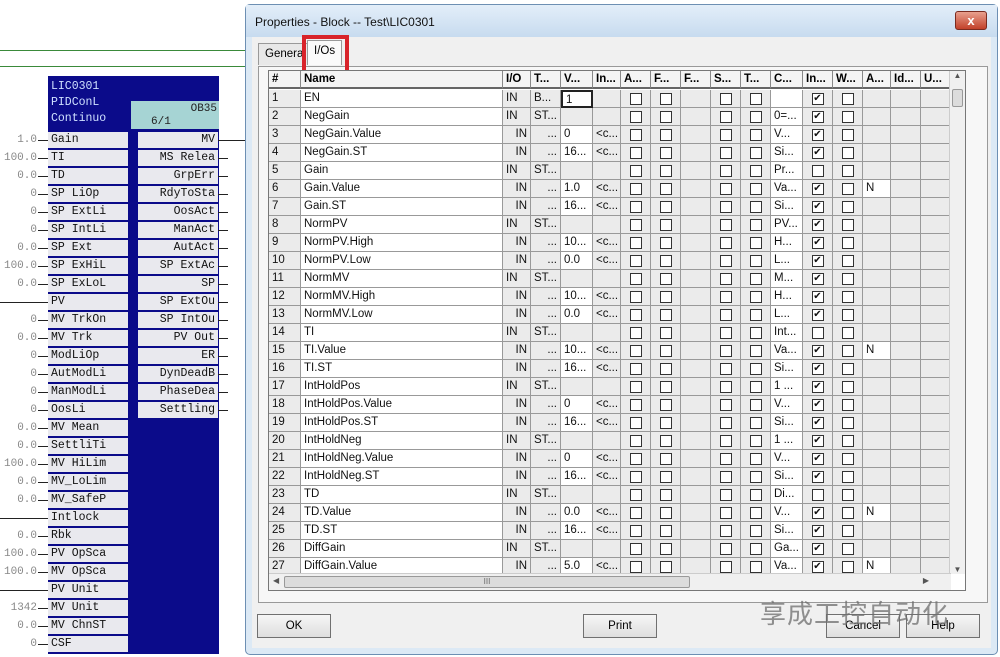  I want to click on io-name: TI.Value, so click(402, 351).